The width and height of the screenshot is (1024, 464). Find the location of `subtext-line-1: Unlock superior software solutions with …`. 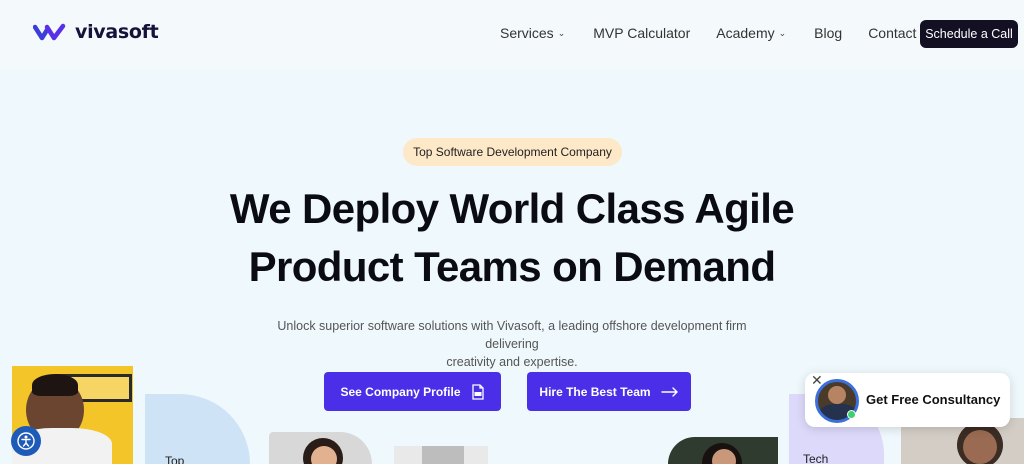

subtext-line-1: Unlock superior software solutions with … is located at coordinates (512, 335).